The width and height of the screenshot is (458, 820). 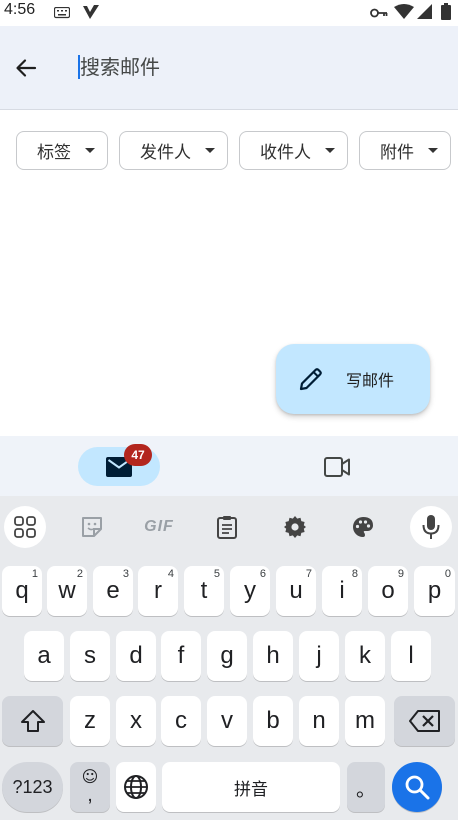 I want to click on shift-icon, so click(x=32, y=721).